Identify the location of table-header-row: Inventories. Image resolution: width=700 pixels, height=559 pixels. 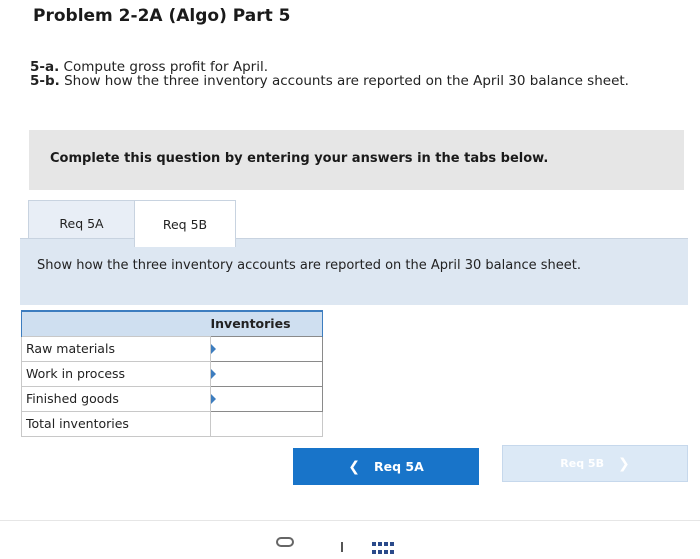
(172, 323).